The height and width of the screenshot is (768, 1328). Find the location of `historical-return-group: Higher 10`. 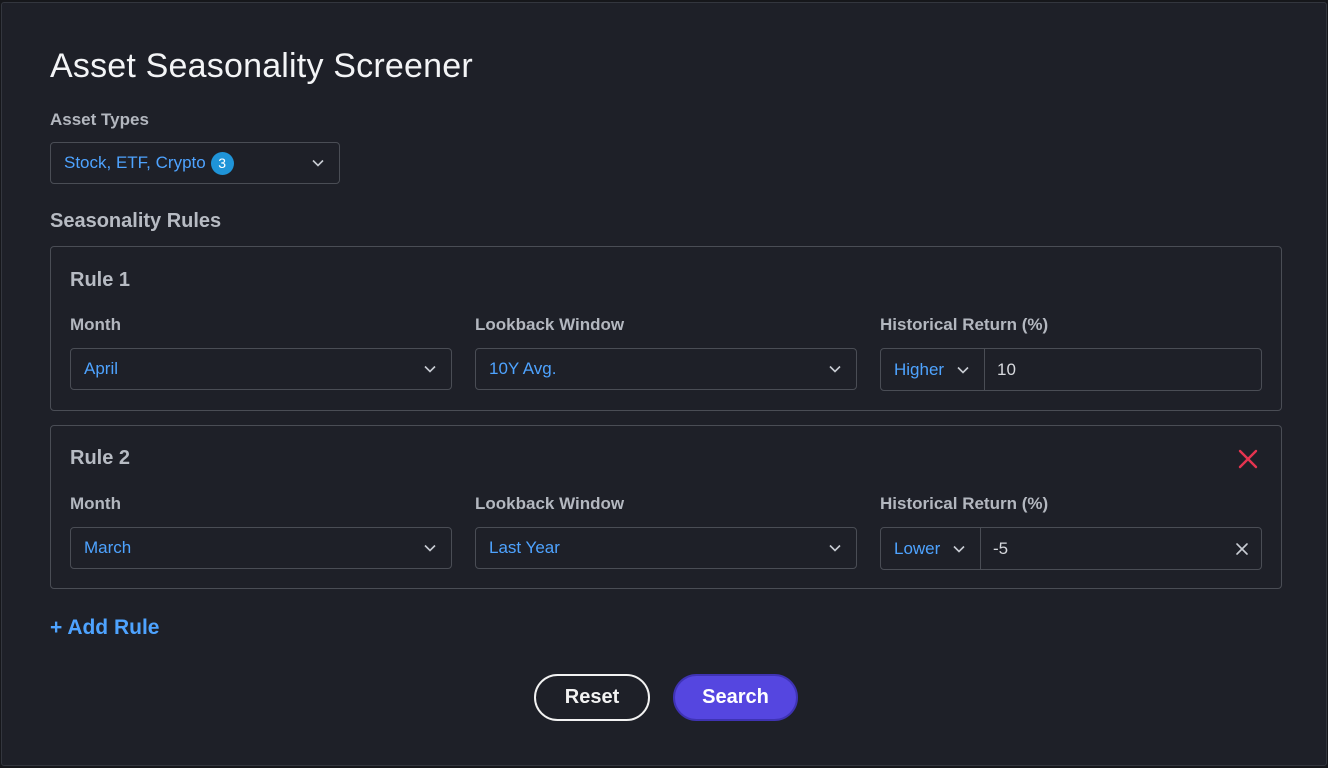

historical-return-group: Higher 10 is located at coordinates (1071, 369).